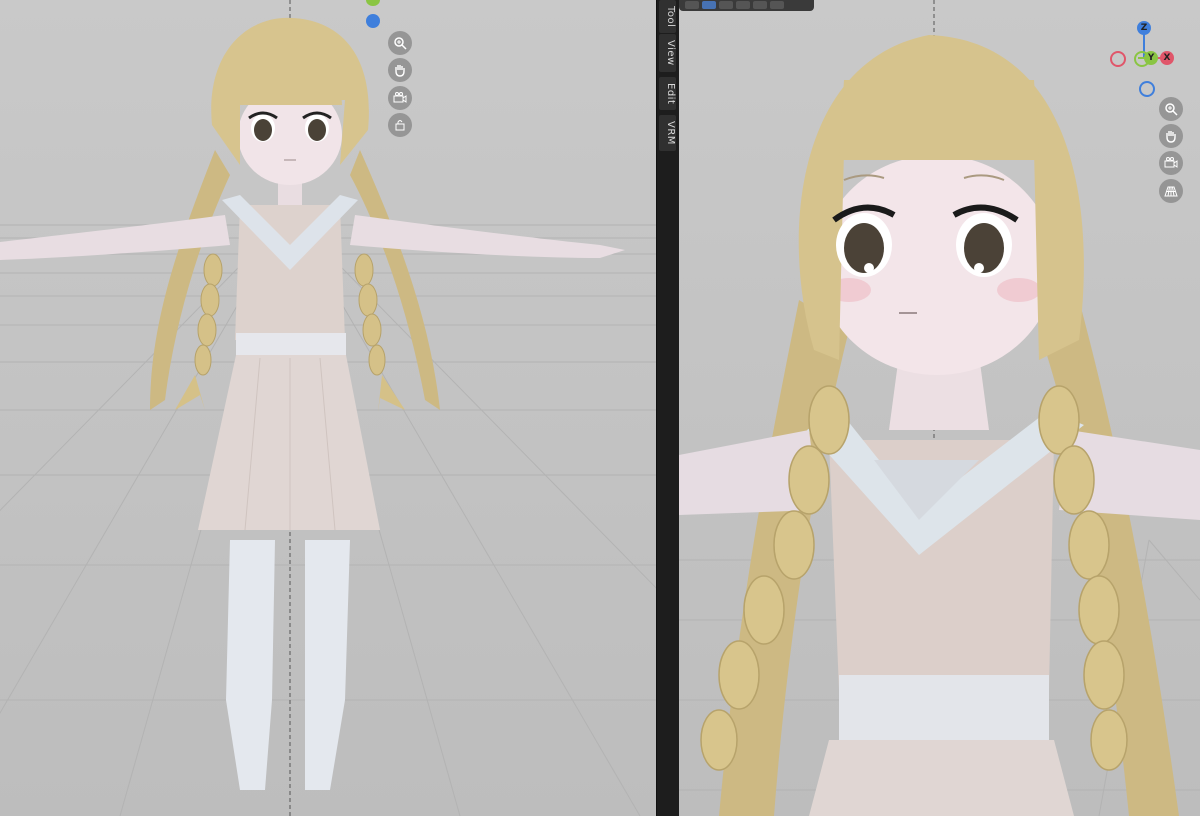 The image size is (1200, 816). Describe the element at coordinates (400, 125) in the screenshot. I see `lock-icon` at that location.